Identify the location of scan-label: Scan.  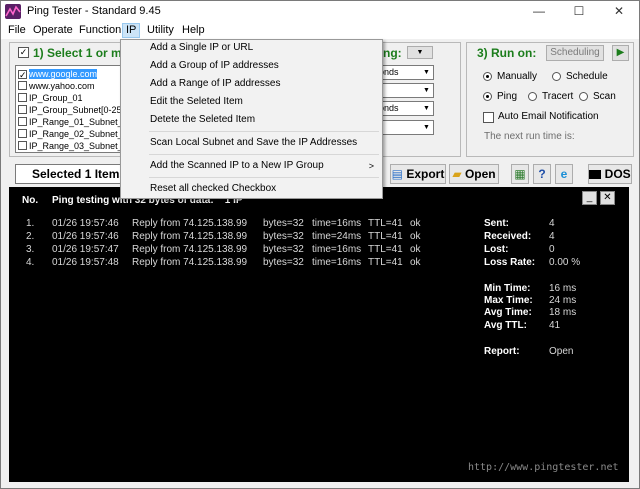
(604, 96).